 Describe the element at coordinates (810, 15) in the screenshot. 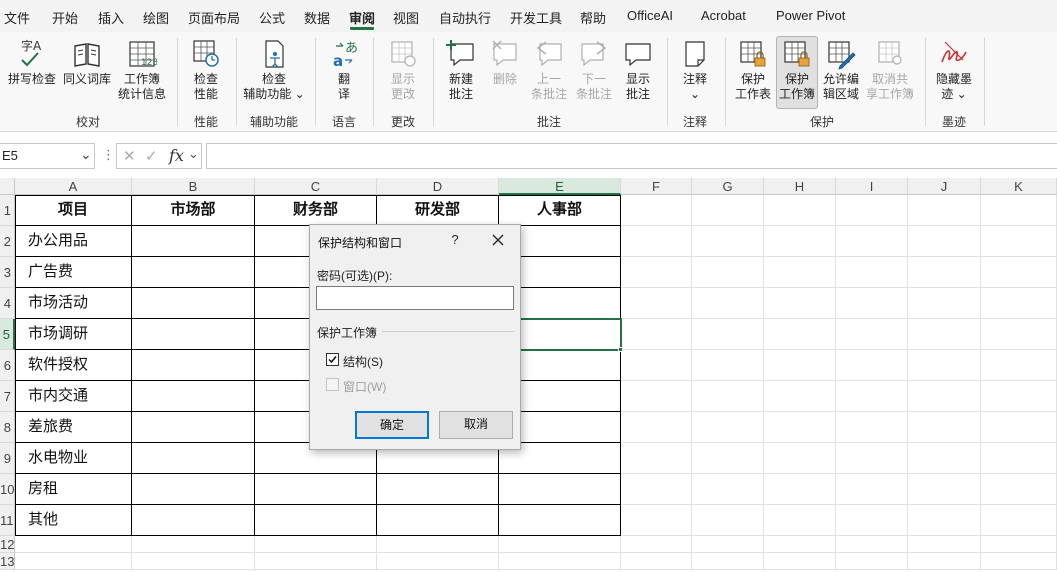

I see `menu-tab: Power Pivot` at that location.